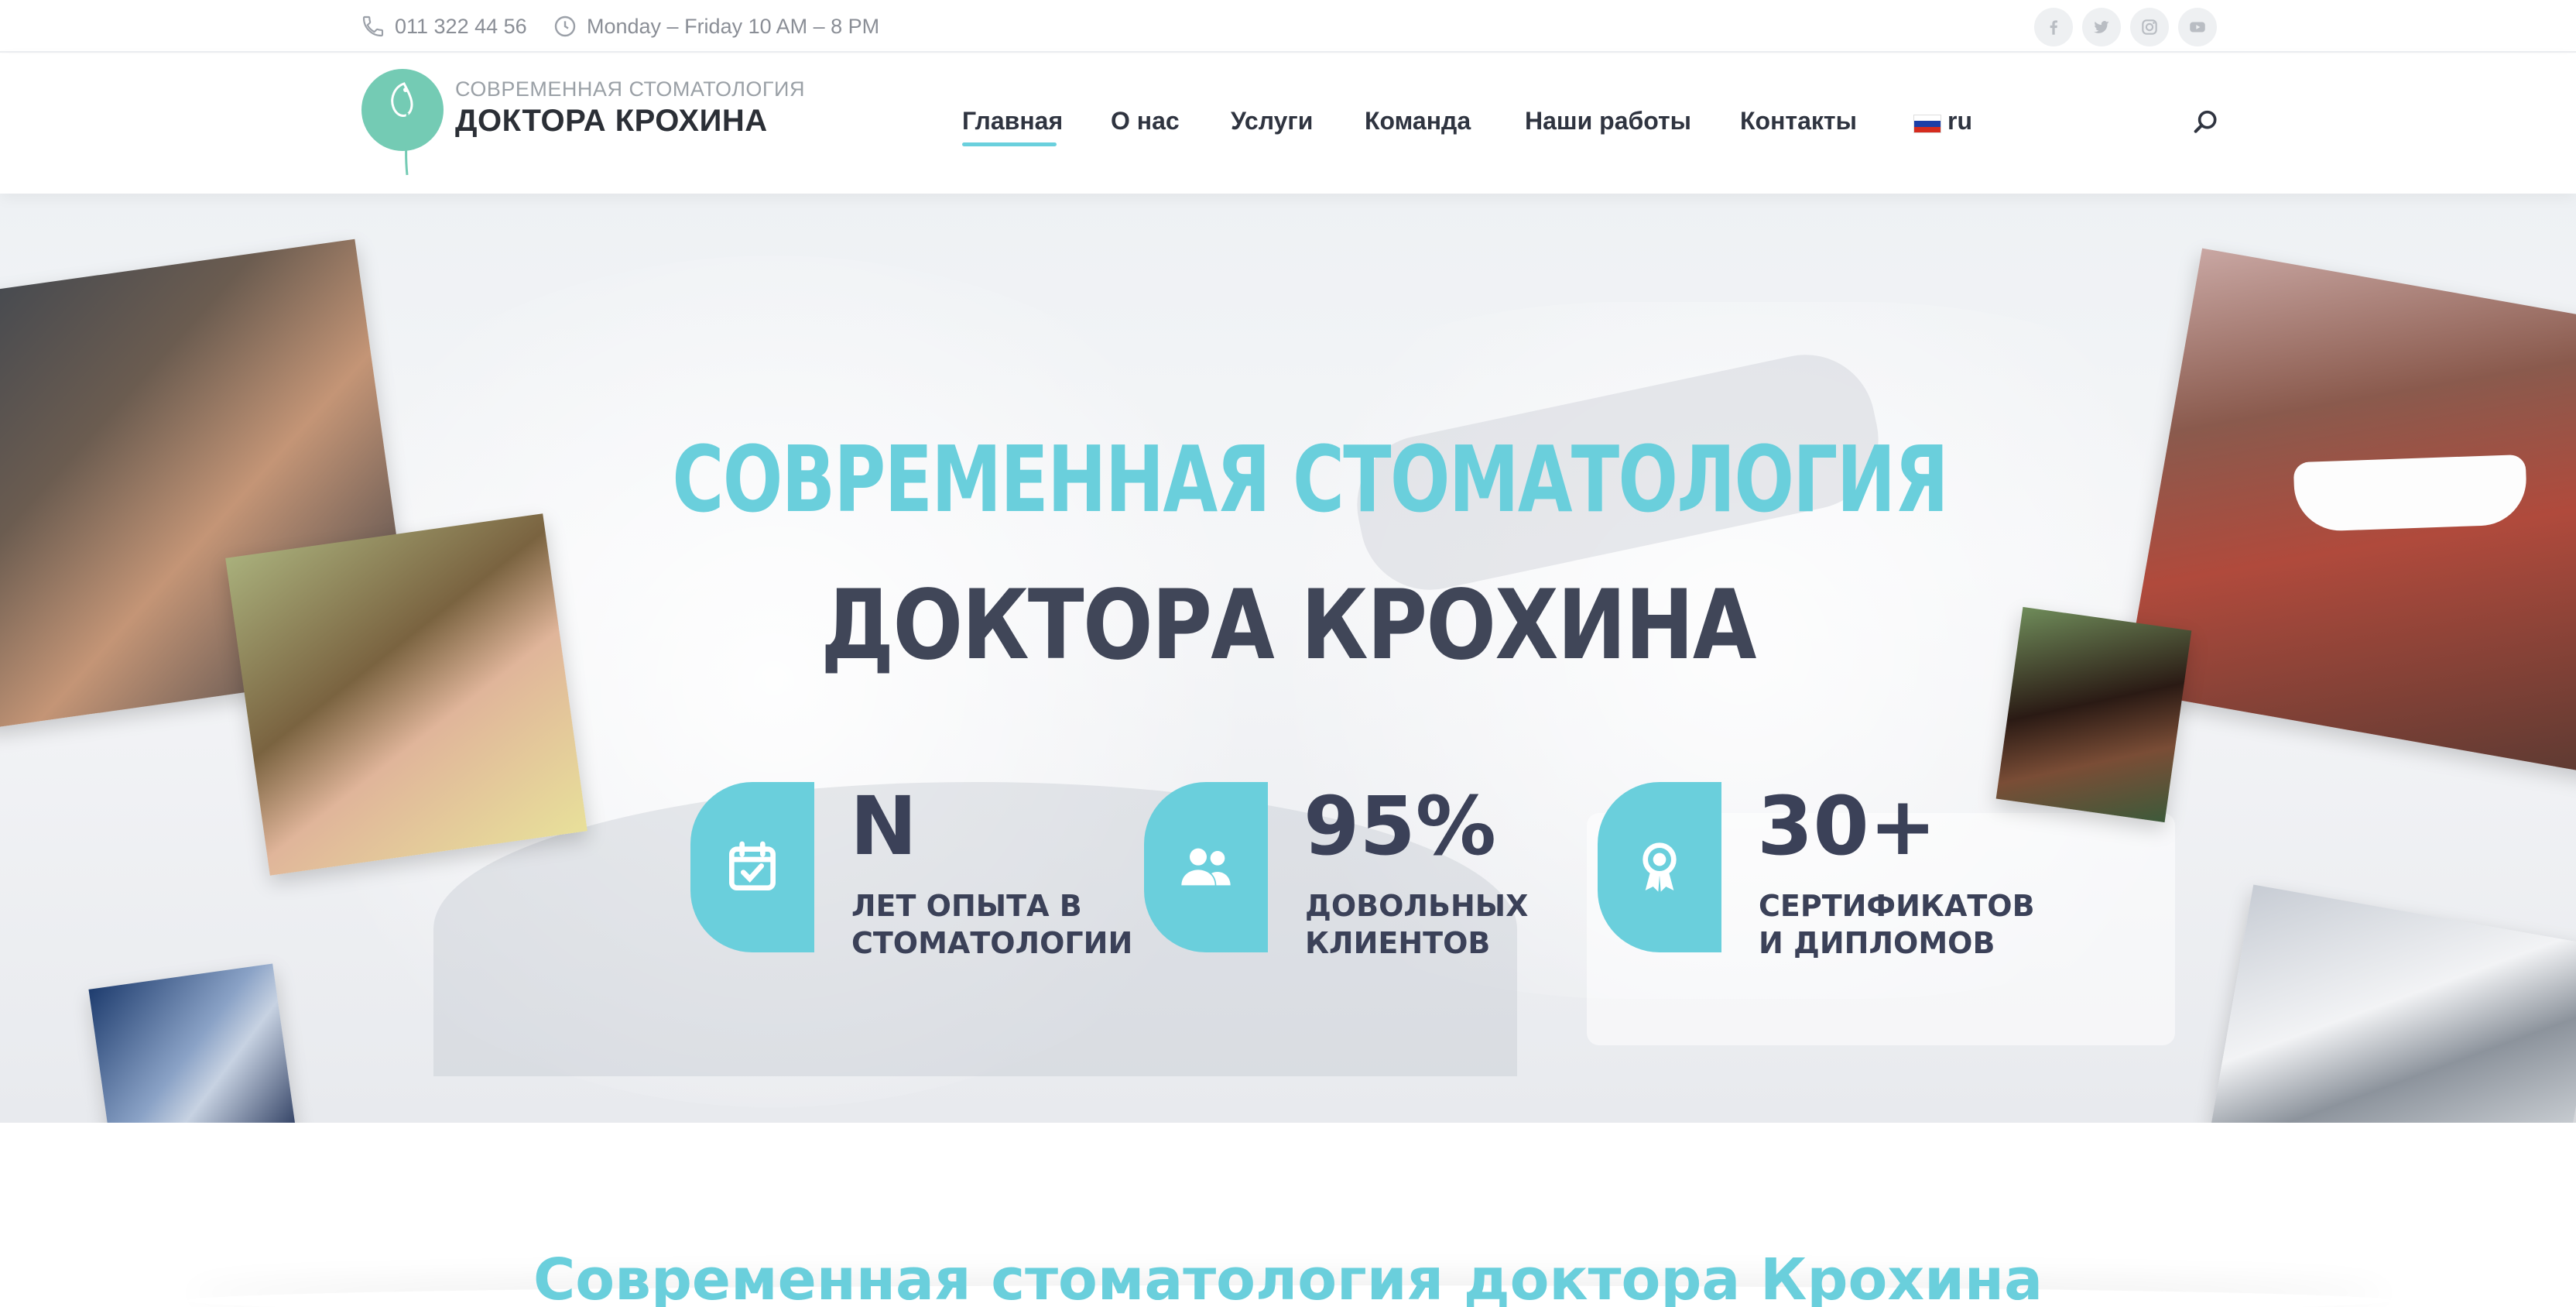 Image resolution: width=2576 pixels, height=1307 pixels. I want to click on phone-number: 011 322 44 56, so click(461, 26).